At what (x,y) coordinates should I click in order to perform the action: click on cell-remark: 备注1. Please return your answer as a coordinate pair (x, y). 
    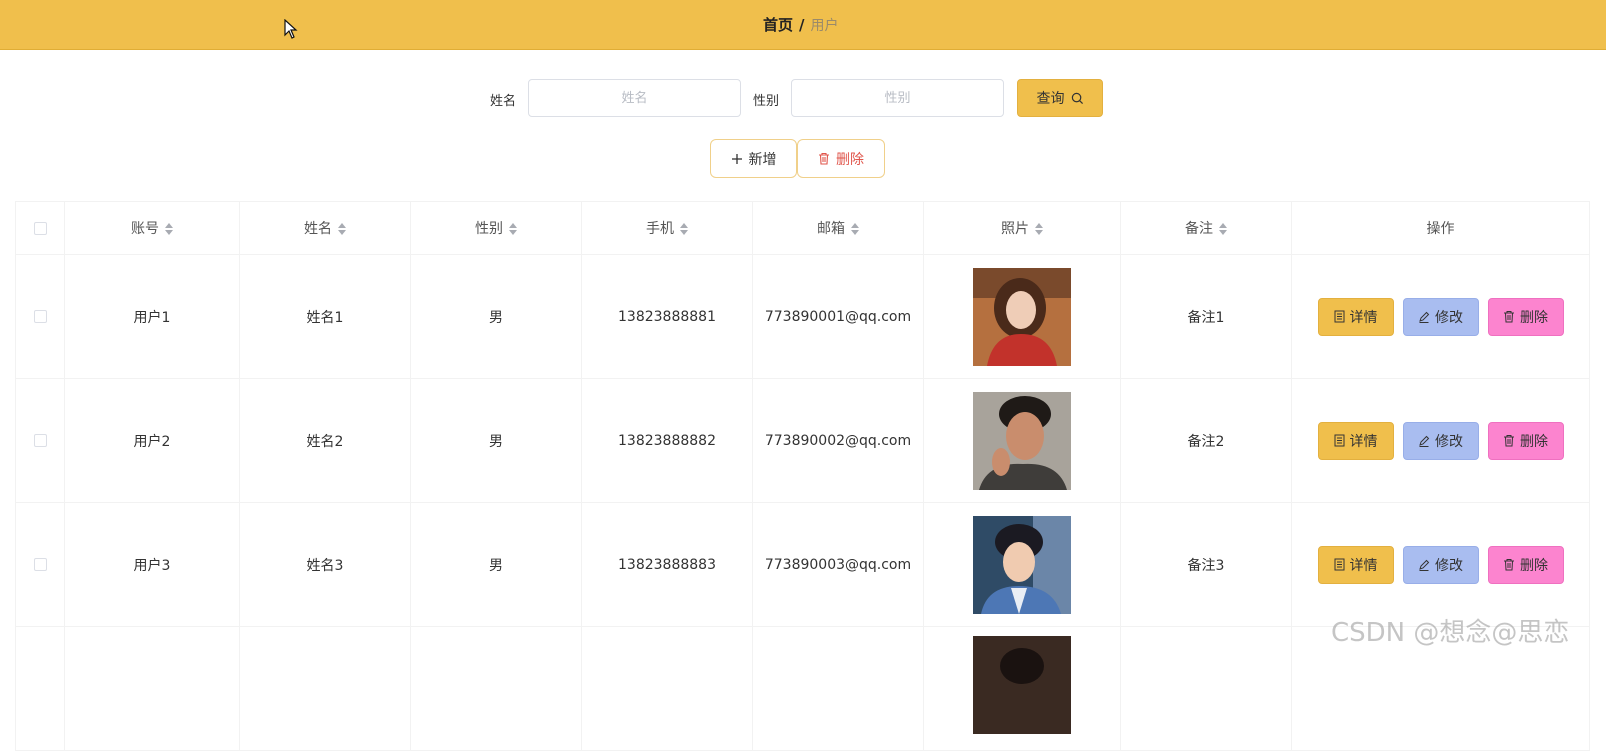
    Looking at the image, I should click on (1206, 316).